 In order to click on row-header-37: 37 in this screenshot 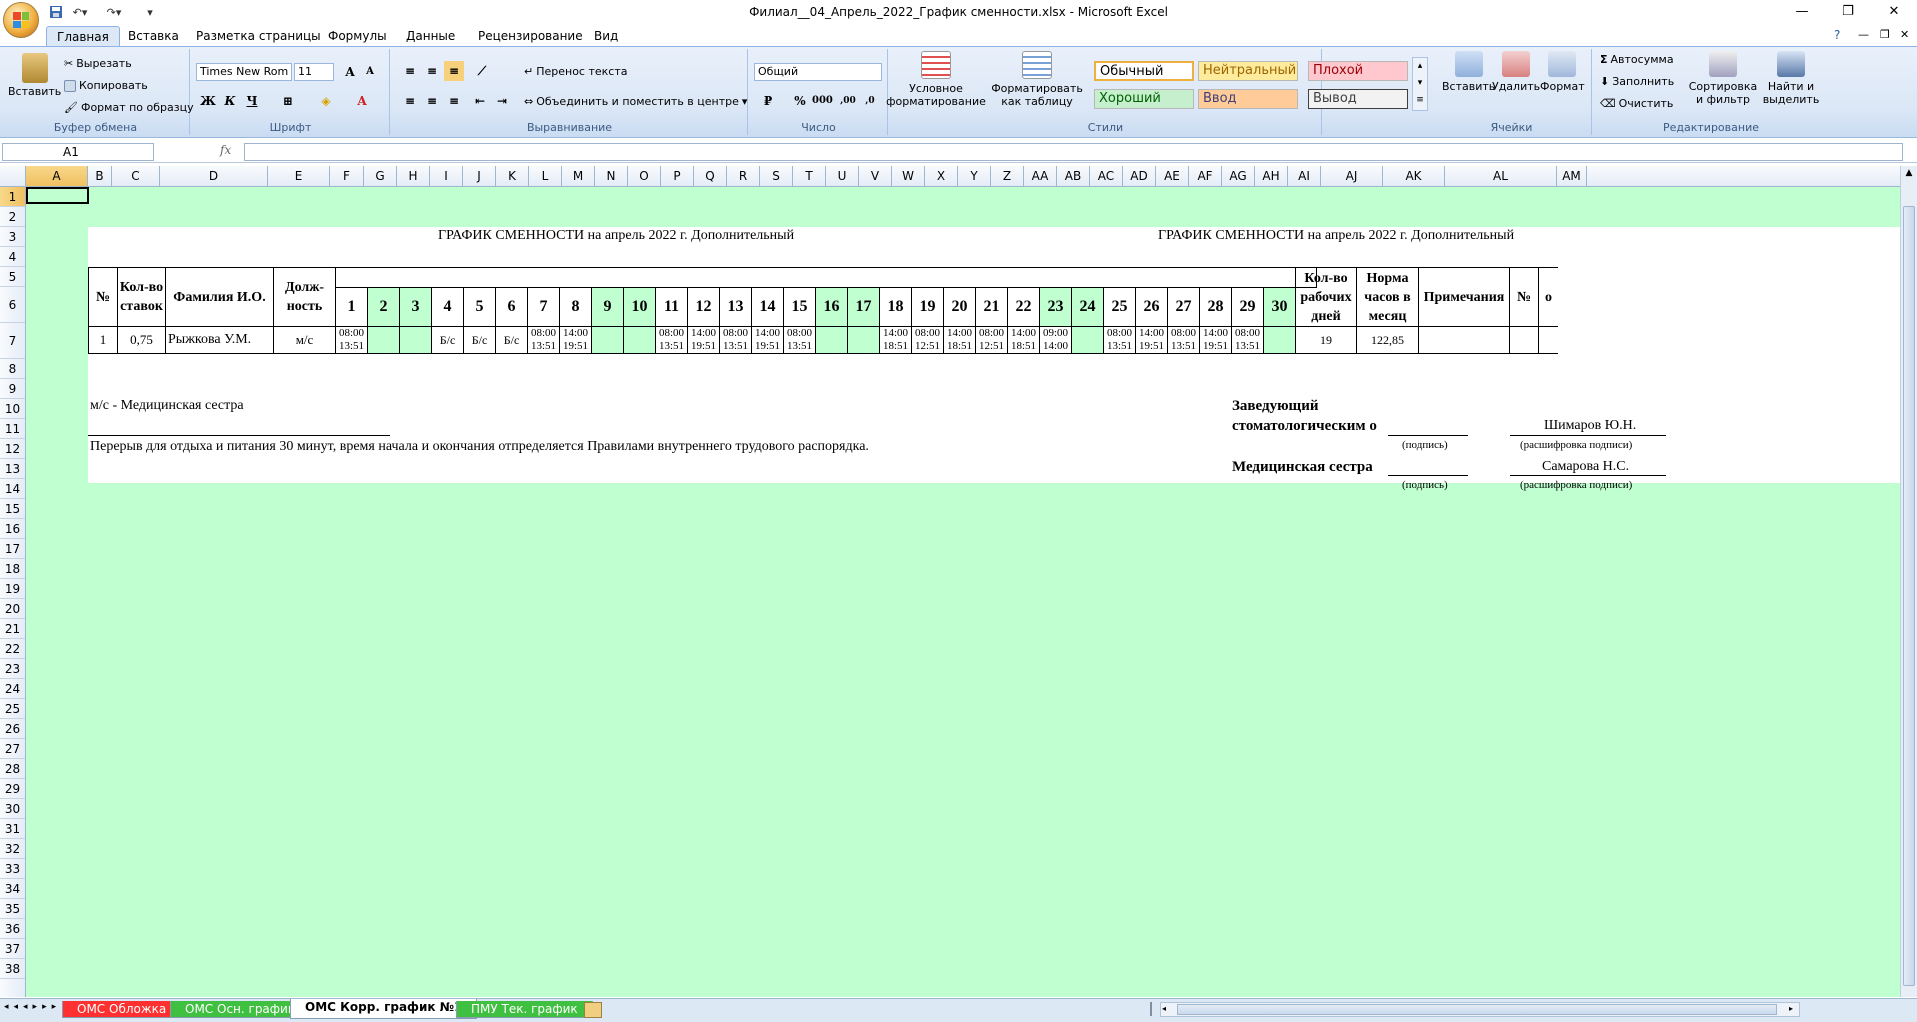, I will do `click(12, 949)`.